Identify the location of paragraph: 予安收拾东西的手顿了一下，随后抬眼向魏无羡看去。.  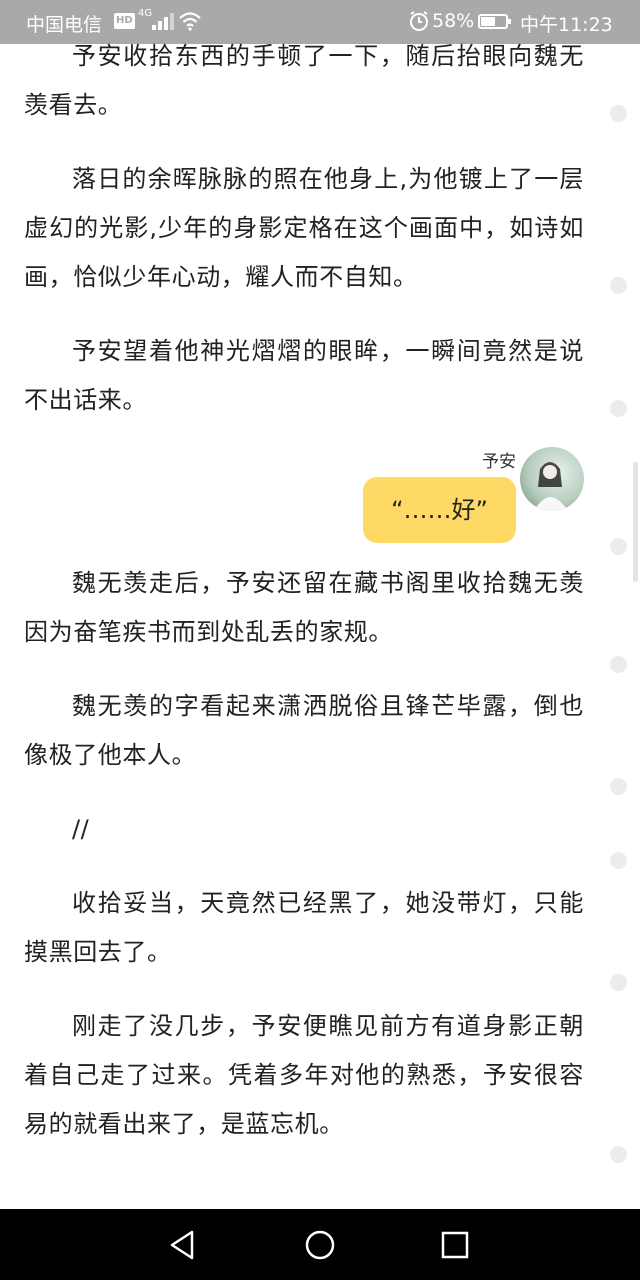
(304, 80).